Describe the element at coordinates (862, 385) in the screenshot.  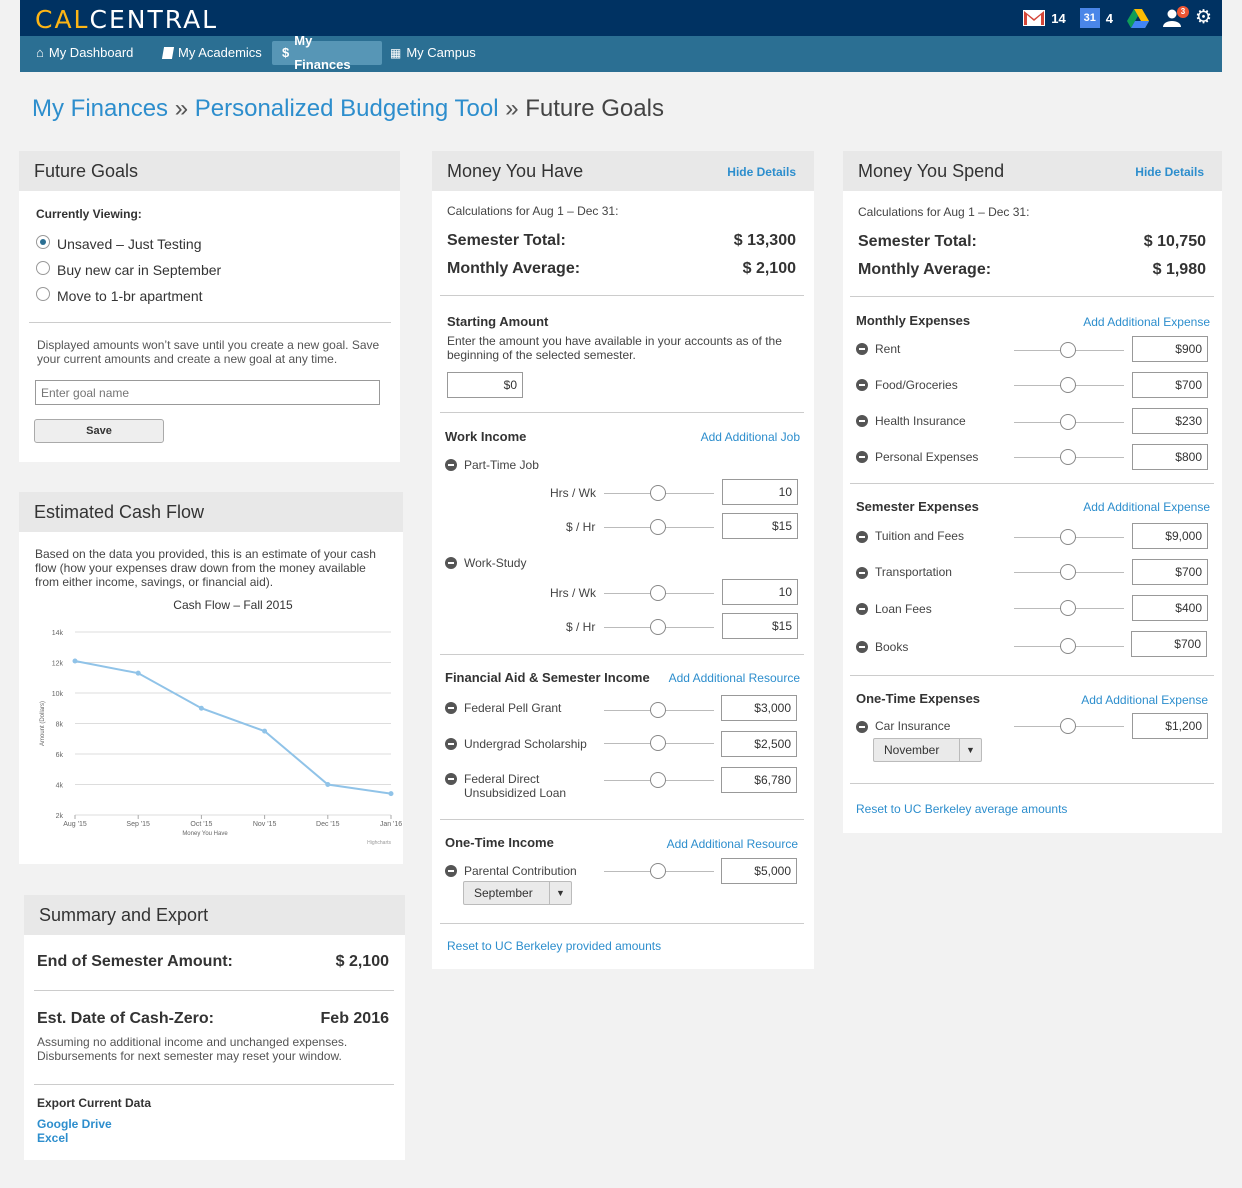
I see `remove-food-icon` at that location.